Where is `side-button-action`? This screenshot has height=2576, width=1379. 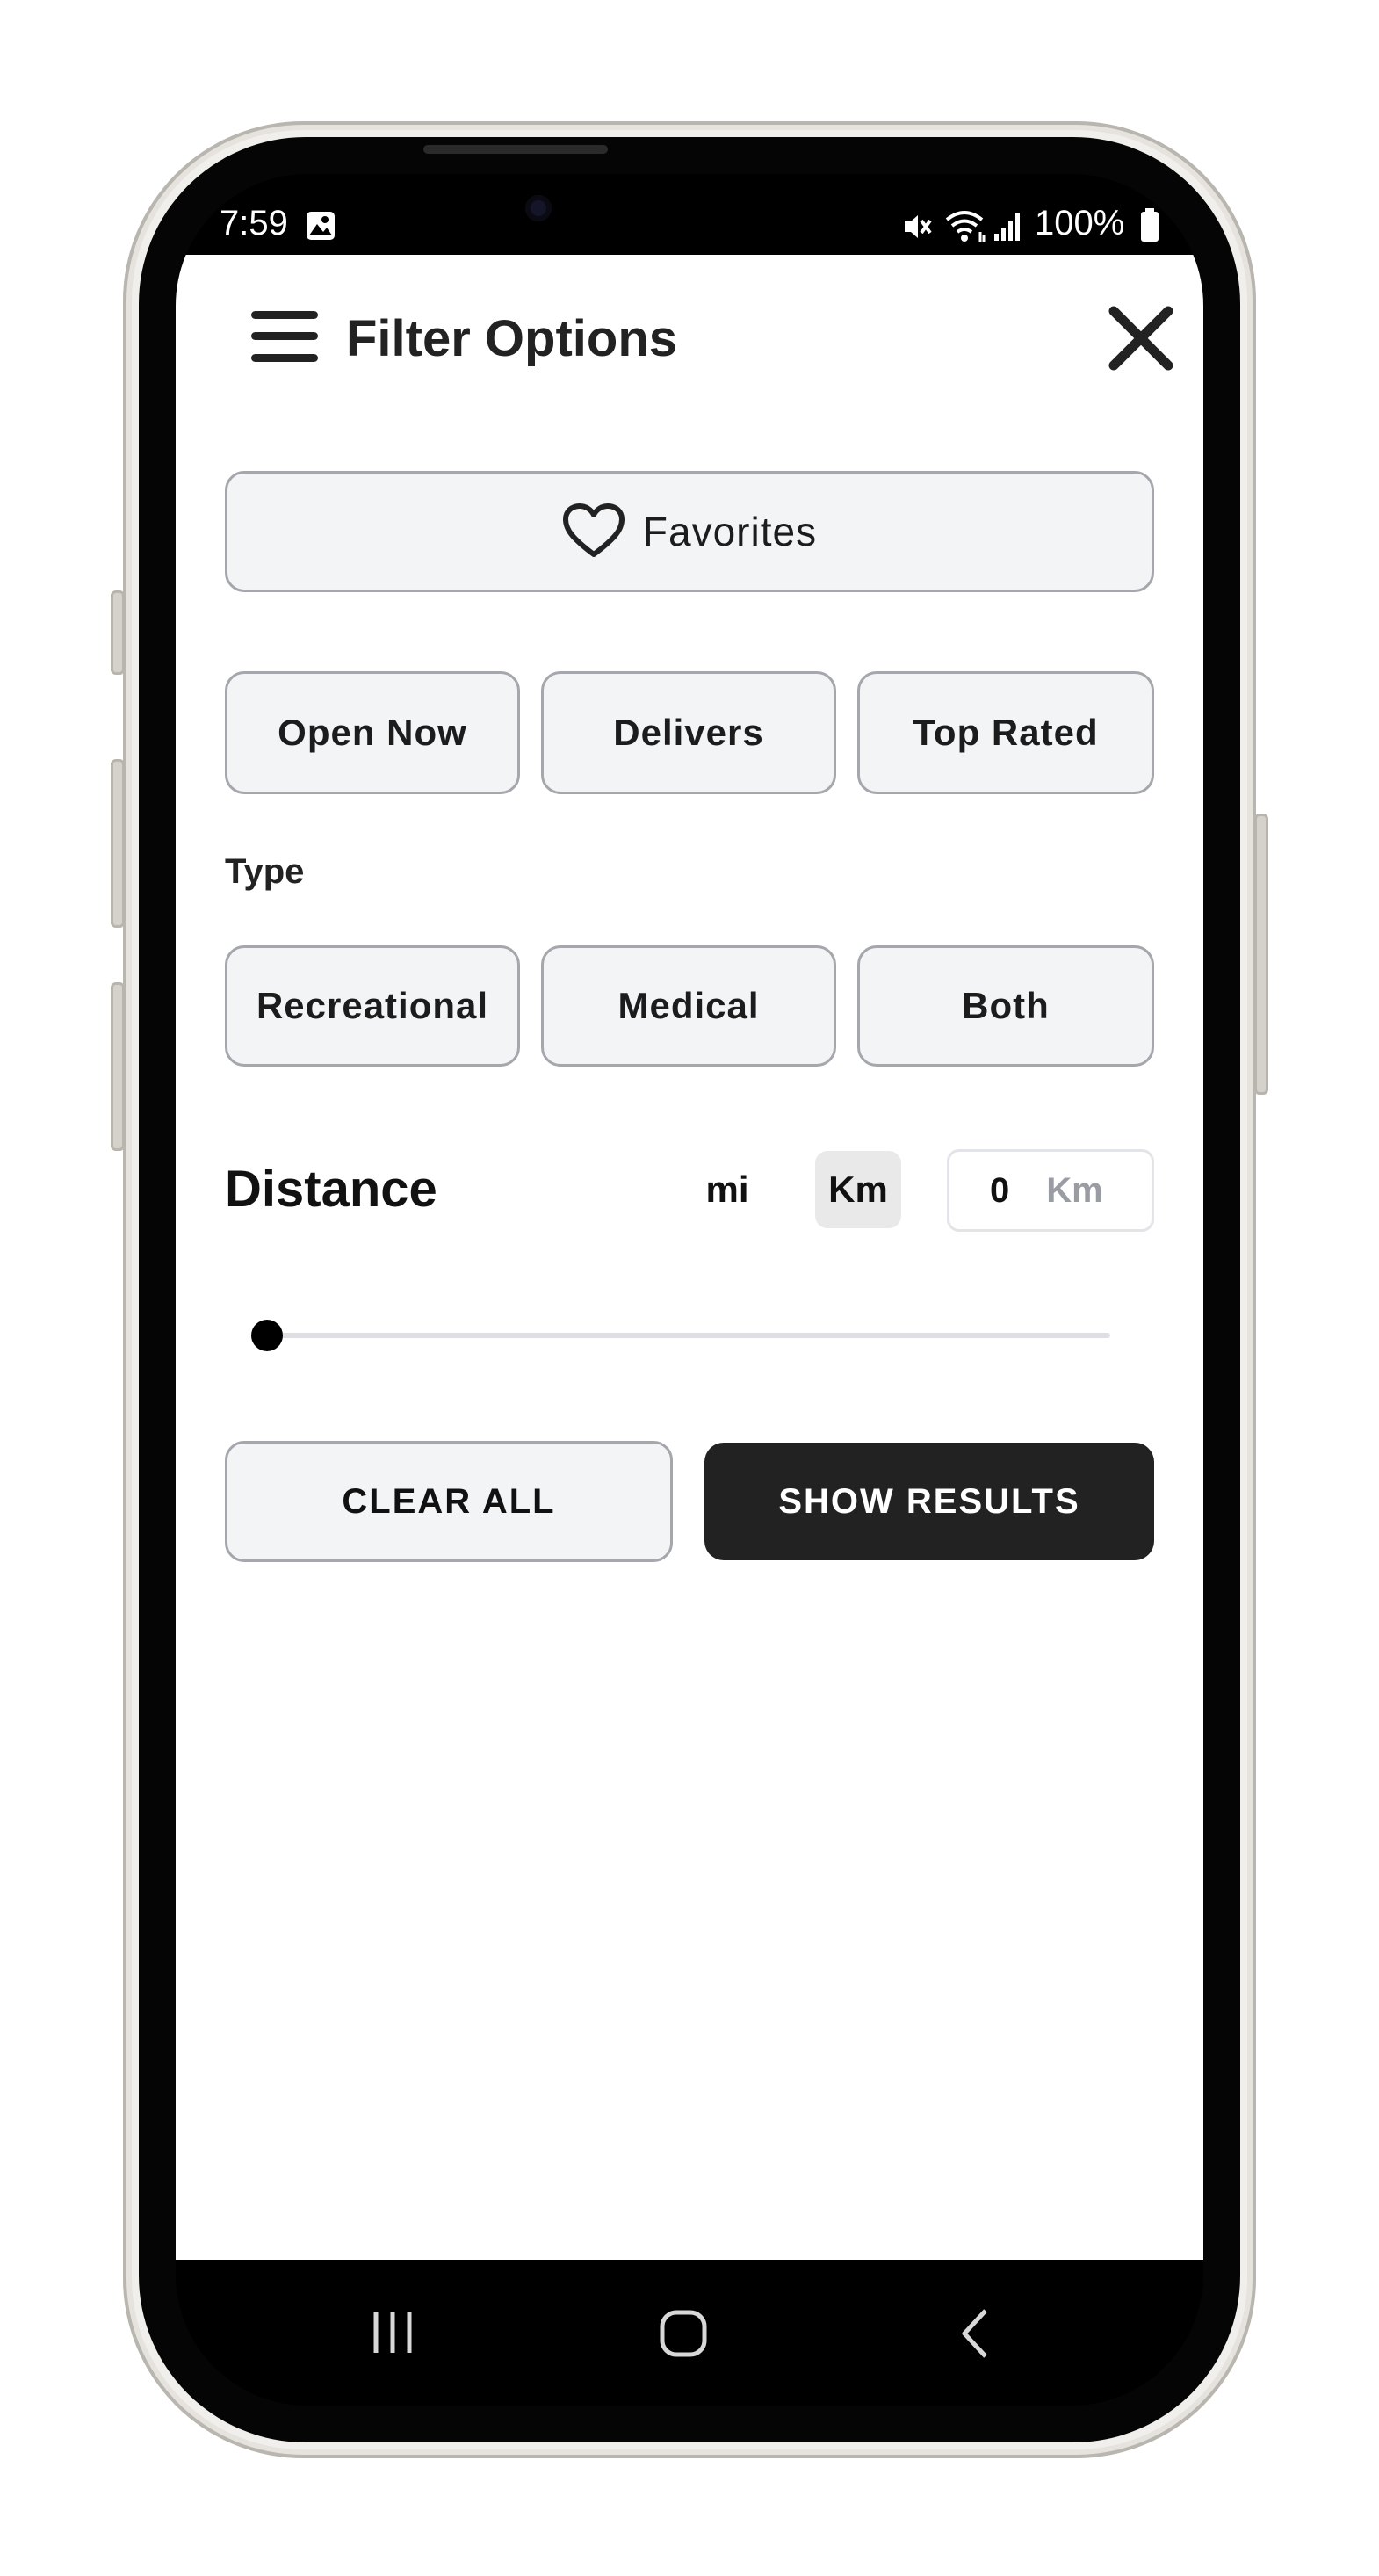 side-button-action is located at coordinates (118, 632).